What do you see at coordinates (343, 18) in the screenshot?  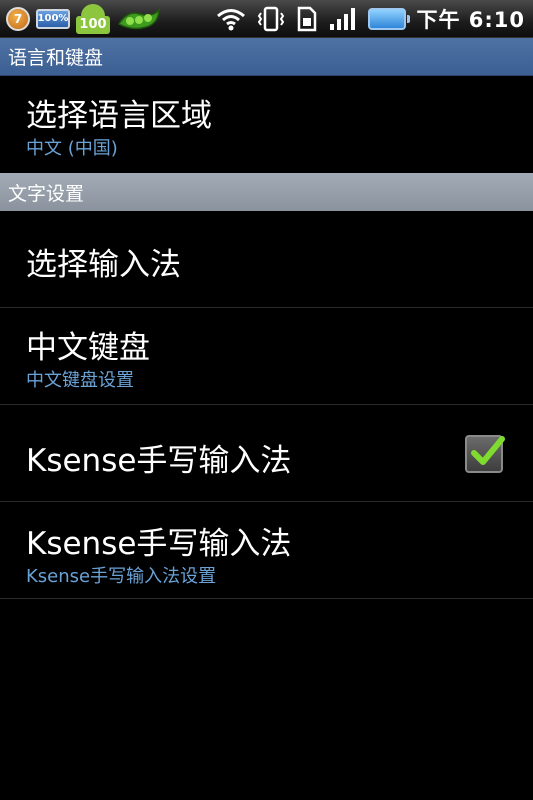 I see `signal-icon` at bounding box center [343, 18].